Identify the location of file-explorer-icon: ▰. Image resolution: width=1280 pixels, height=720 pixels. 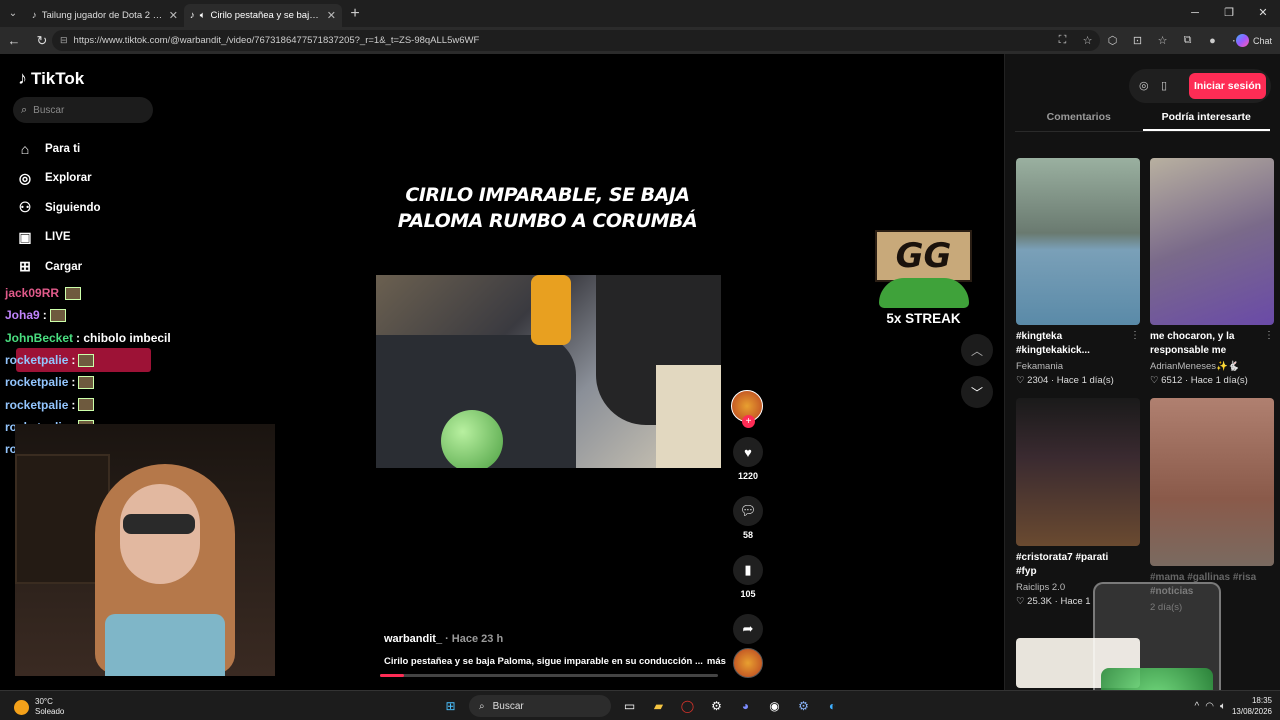
(658, 706).